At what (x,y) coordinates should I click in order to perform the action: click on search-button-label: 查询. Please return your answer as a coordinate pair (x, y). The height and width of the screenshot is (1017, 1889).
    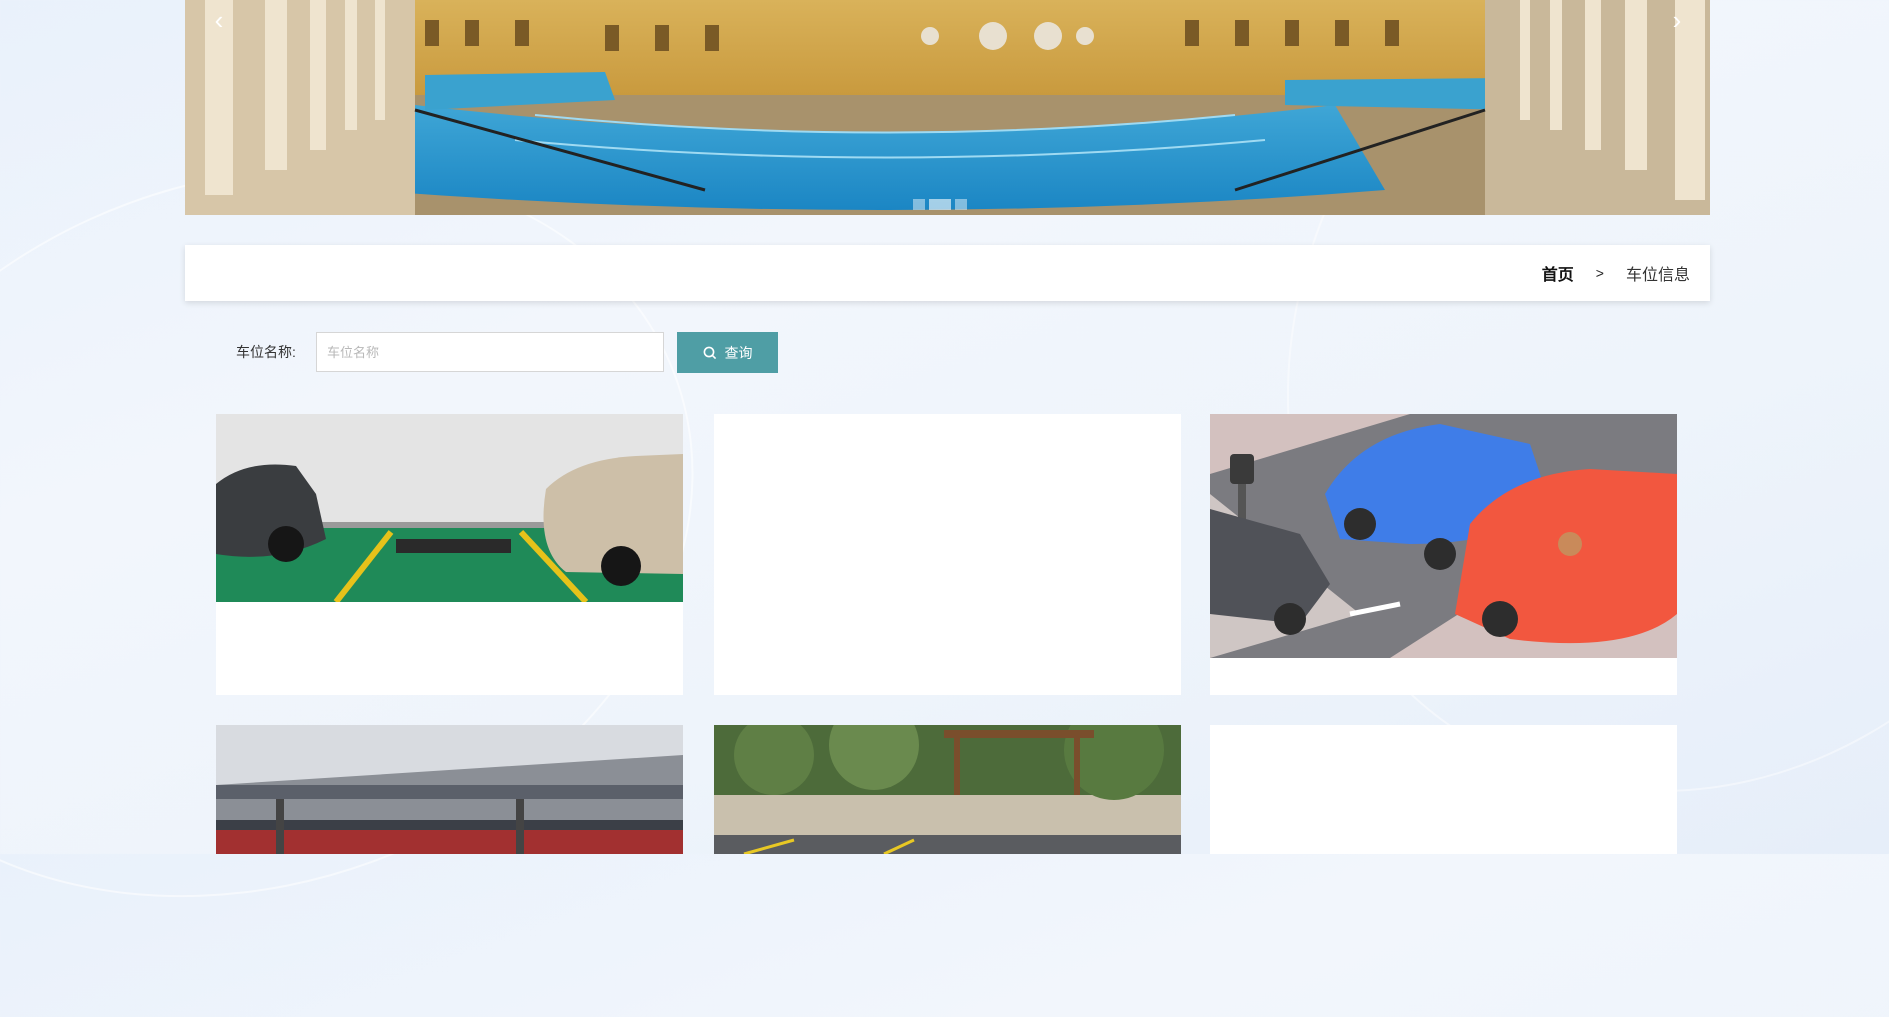
    Looking at the image, I should click on (738, 352).